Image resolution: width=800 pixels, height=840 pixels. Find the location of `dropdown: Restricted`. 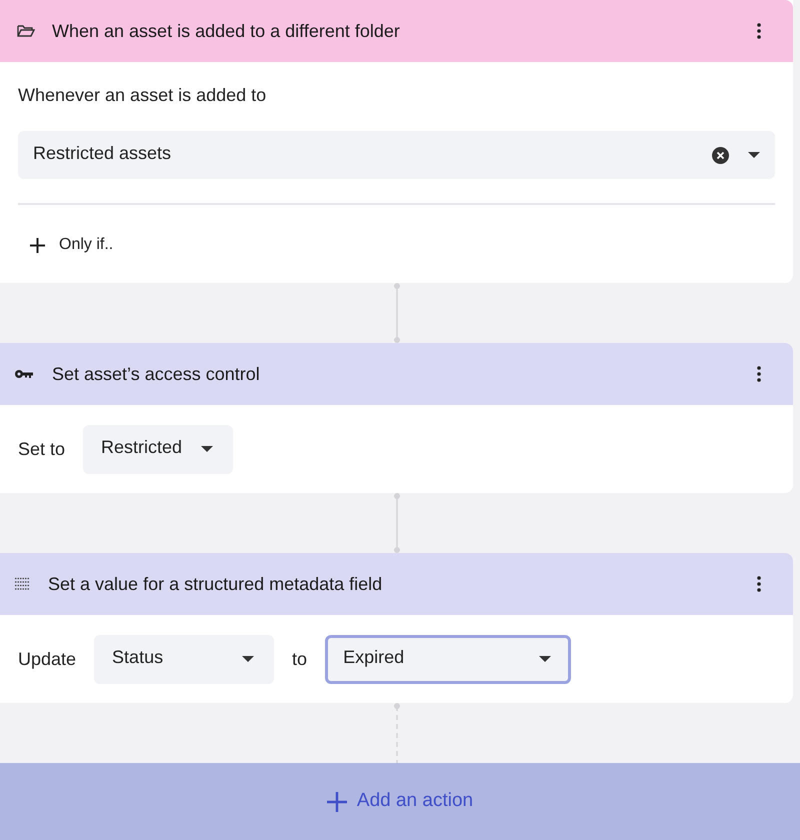

dropdown: Restricted is located at coordinates (158, 449).